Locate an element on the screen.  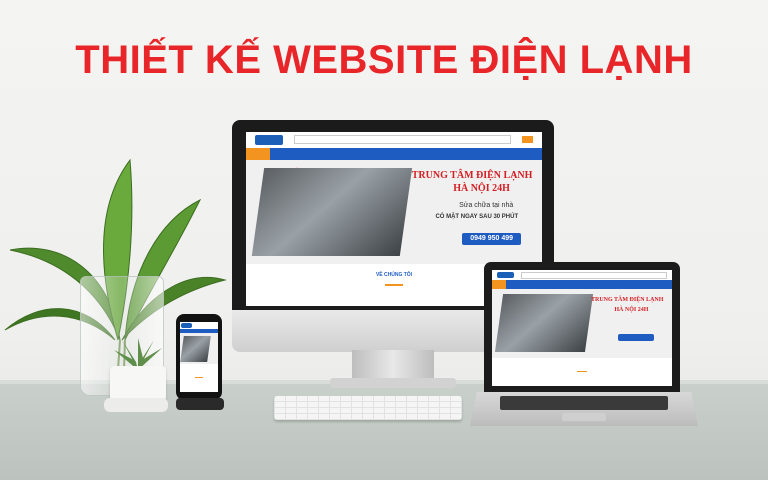
hotline-button: 0949 950 499 is located at coordinates (492, 239).